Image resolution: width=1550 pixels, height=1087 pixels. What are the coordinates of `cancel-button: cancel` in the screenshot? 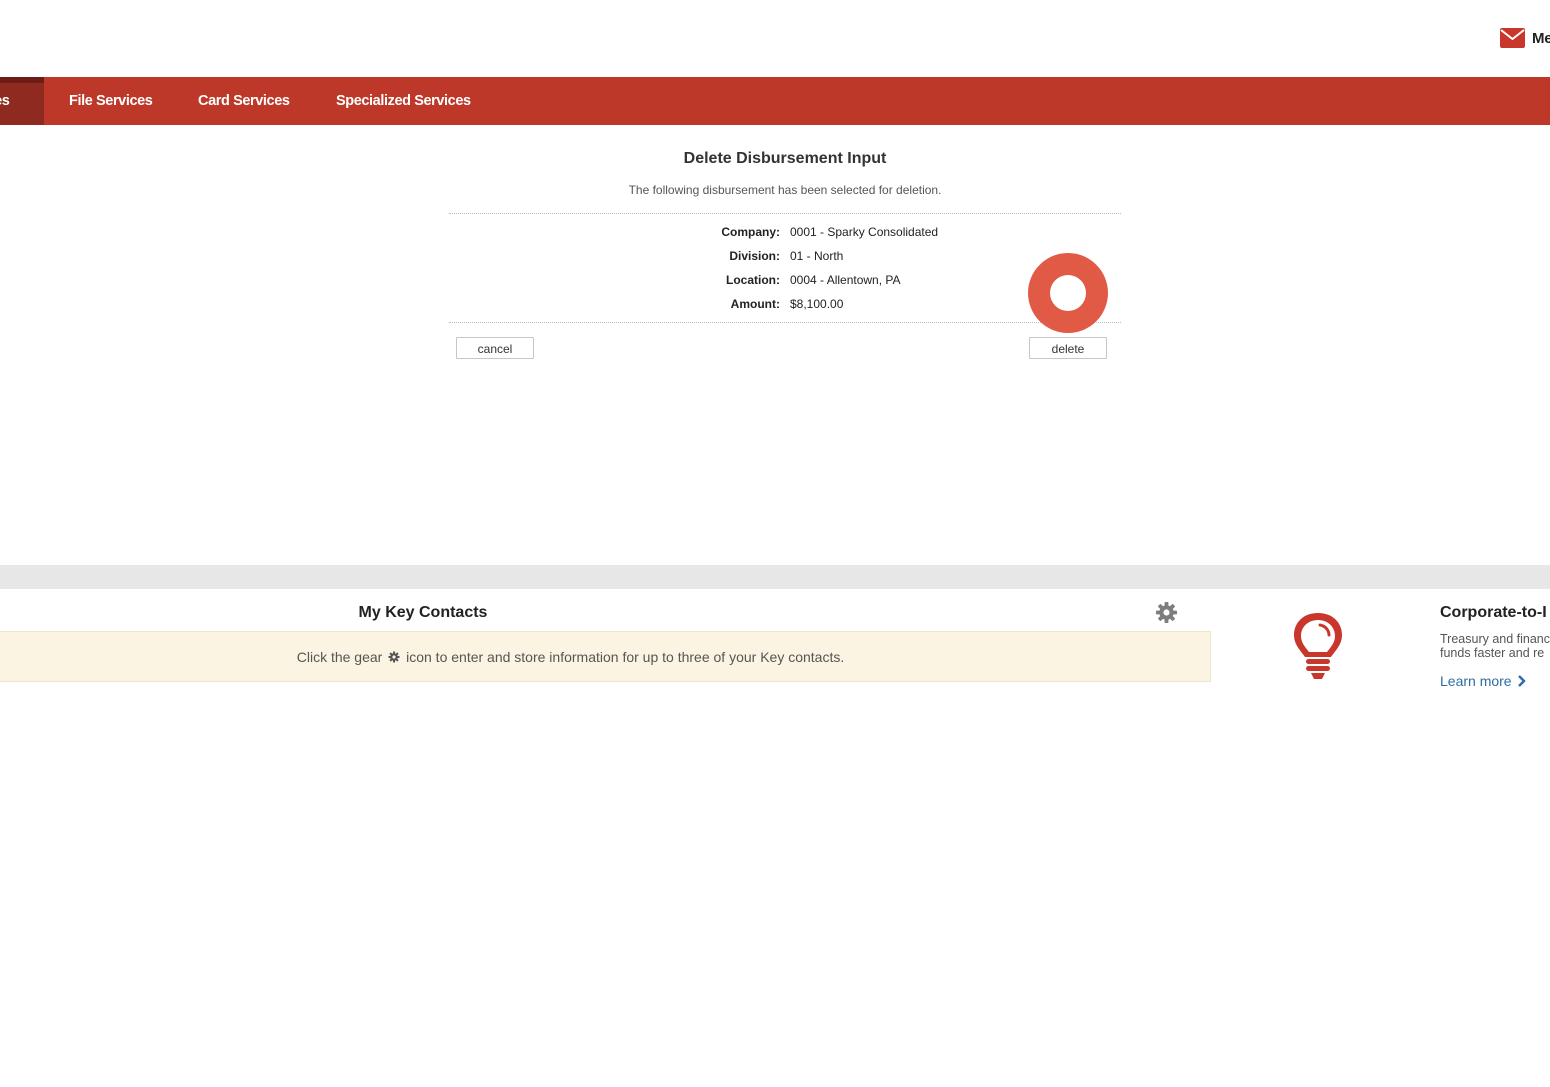 It's located at (495, 348).